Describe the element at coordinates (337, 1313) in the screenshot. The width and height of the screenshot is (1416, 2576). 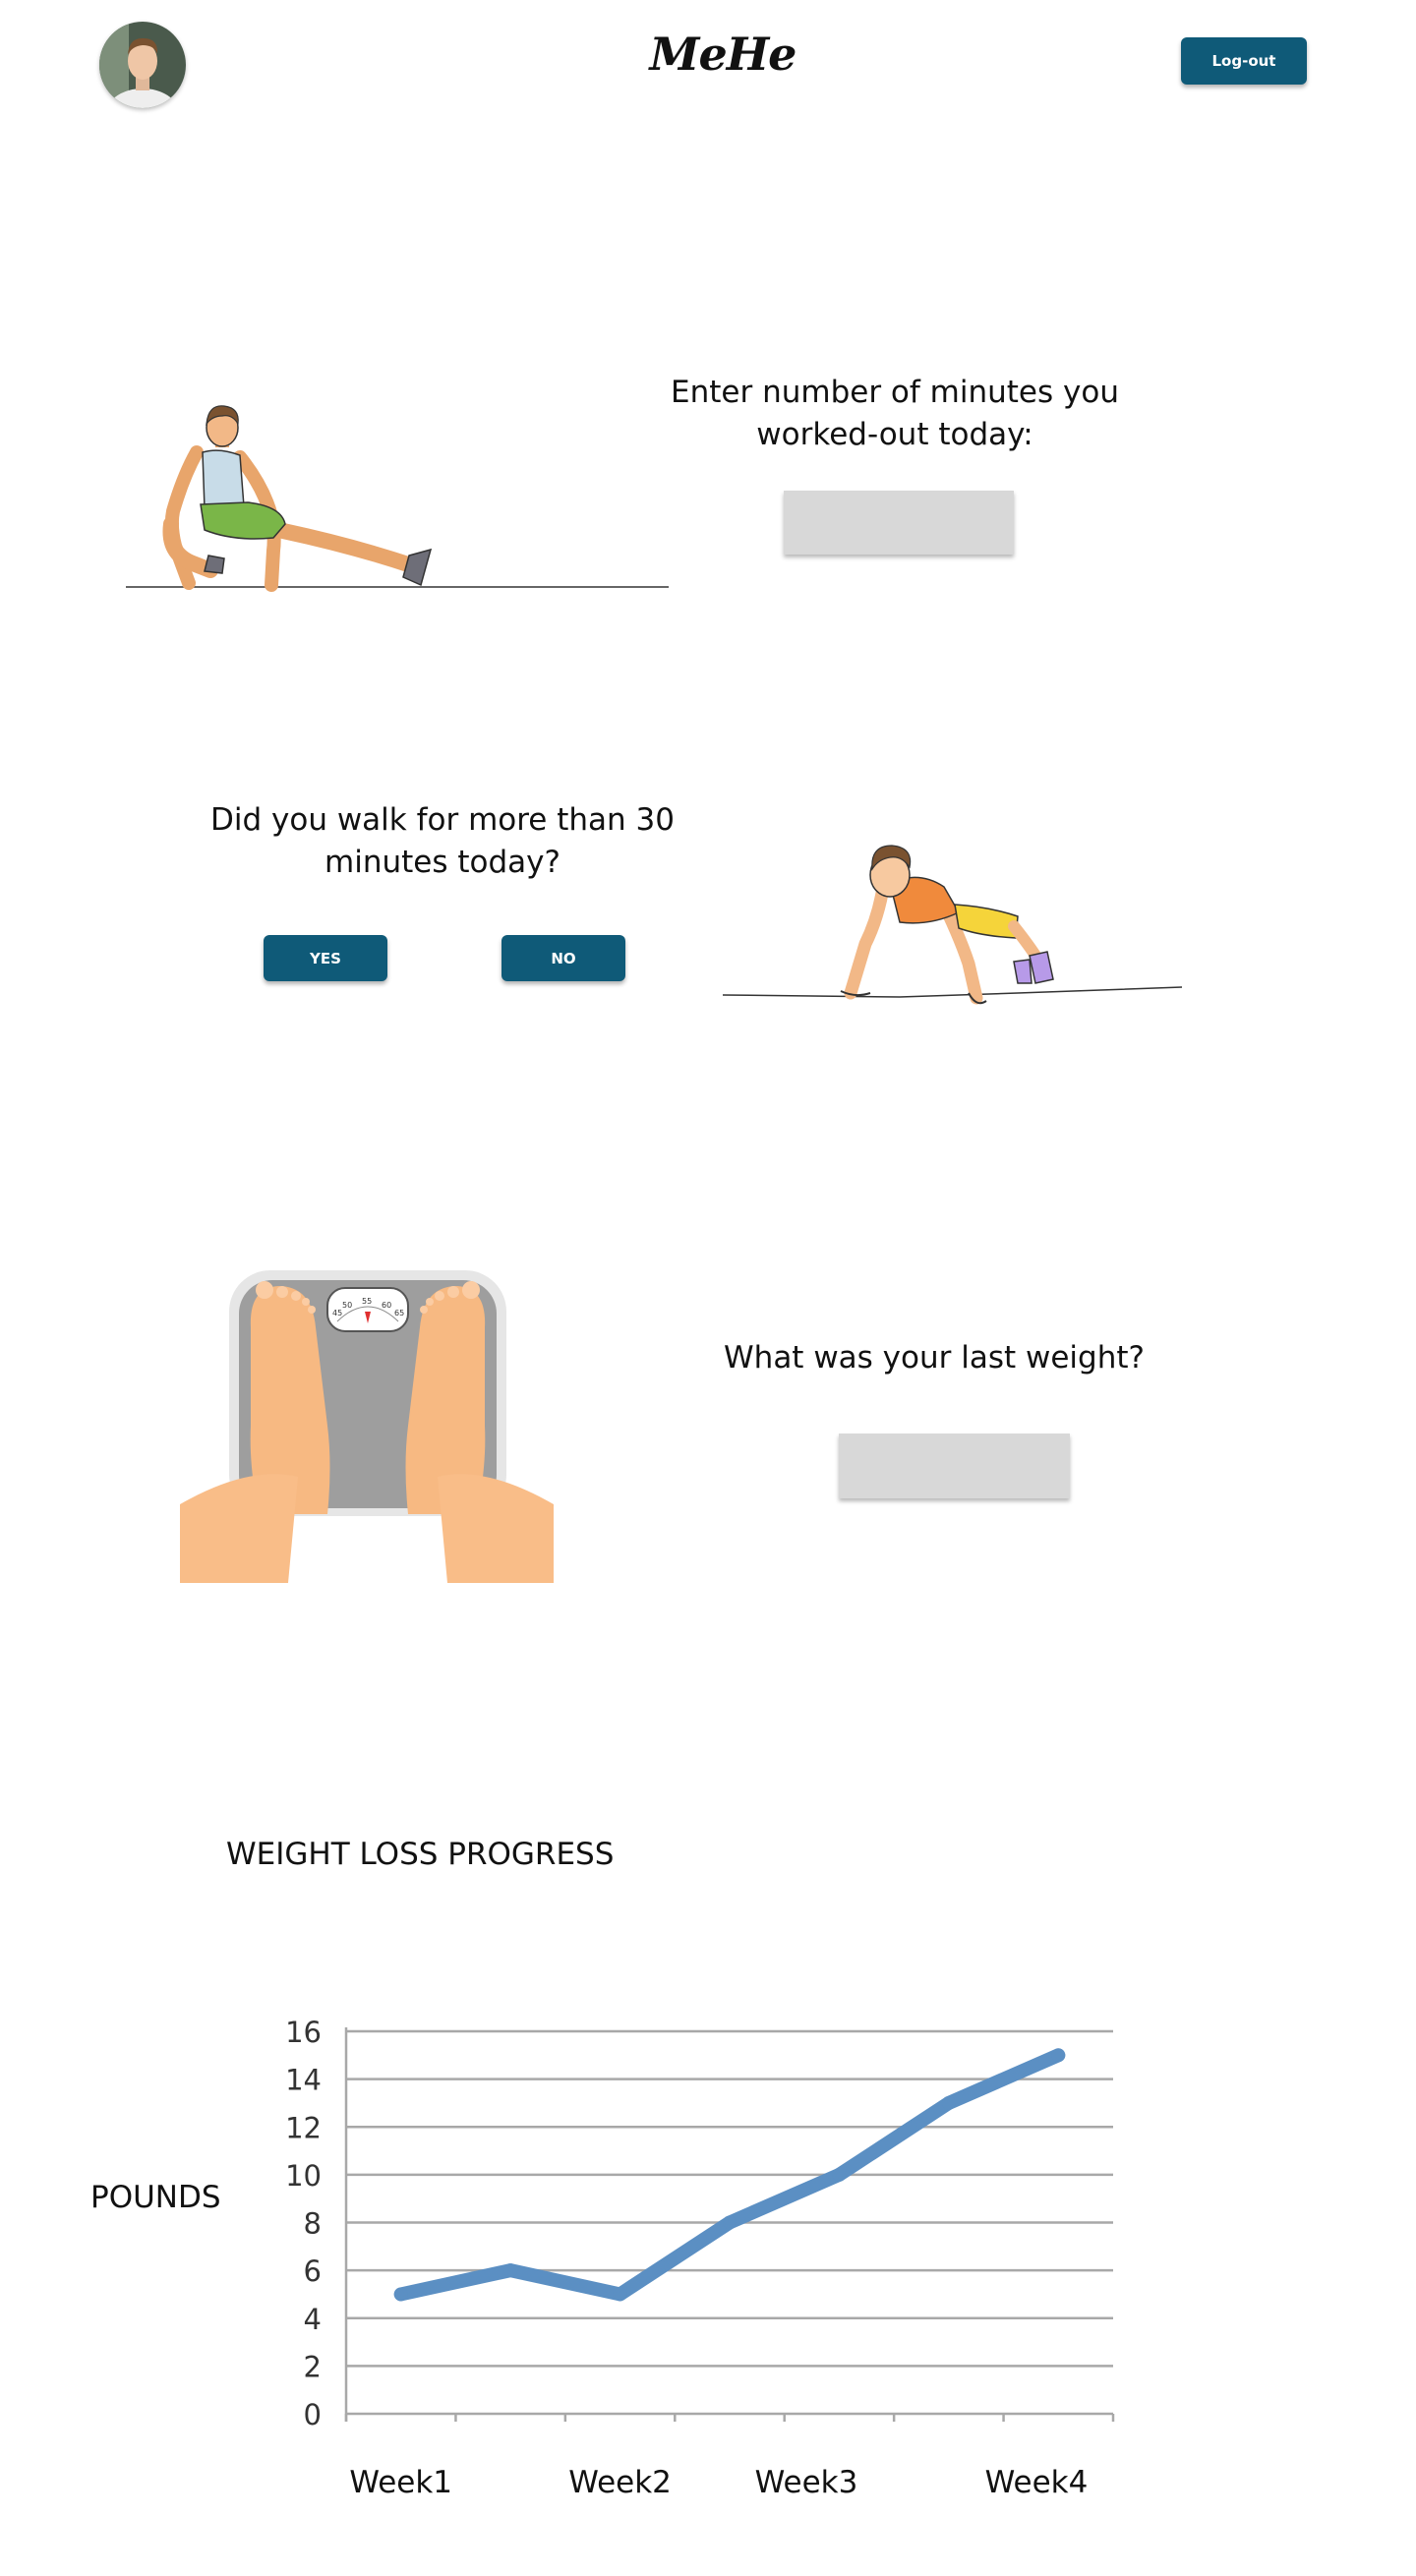
I see `scale-dial-0: 45` at that location.